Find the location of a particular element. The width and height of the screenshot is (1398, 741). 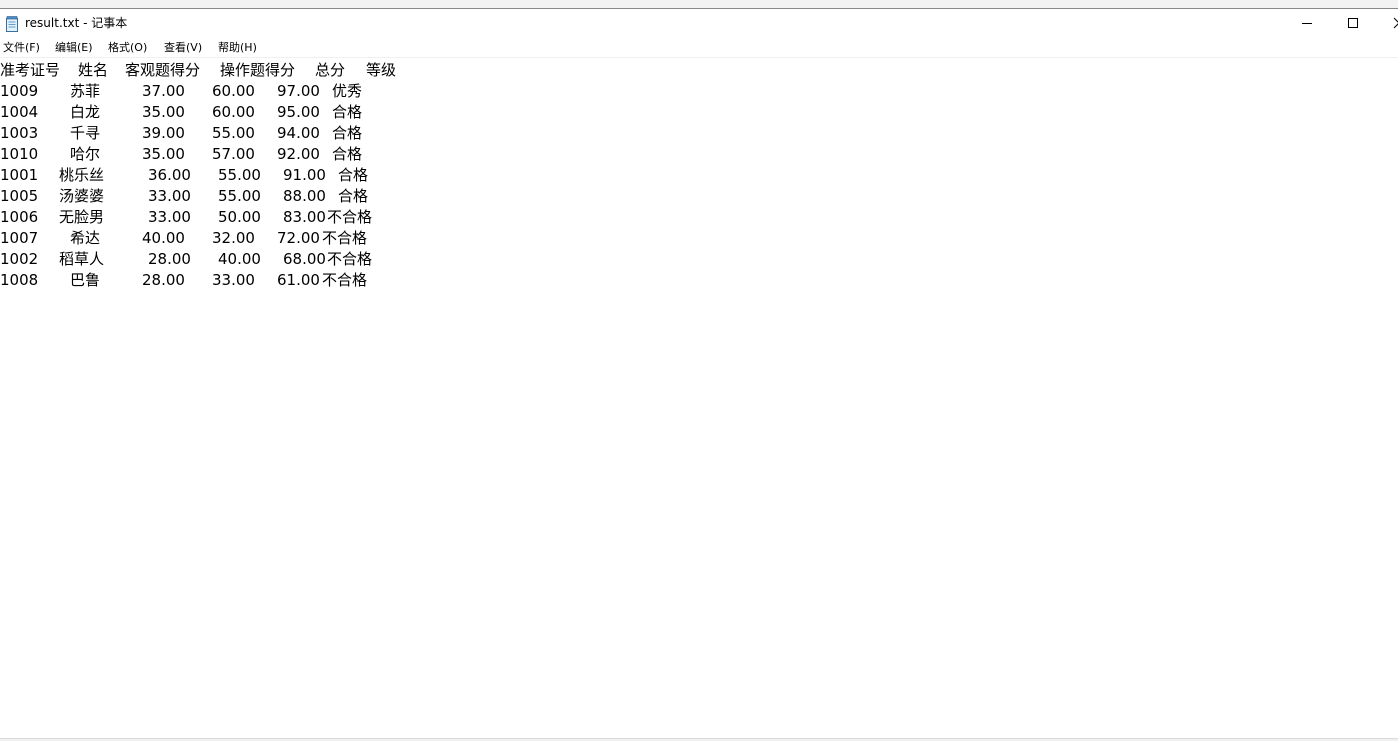

cell-practical-score: 40.00 is located at coordinates (239, 259).